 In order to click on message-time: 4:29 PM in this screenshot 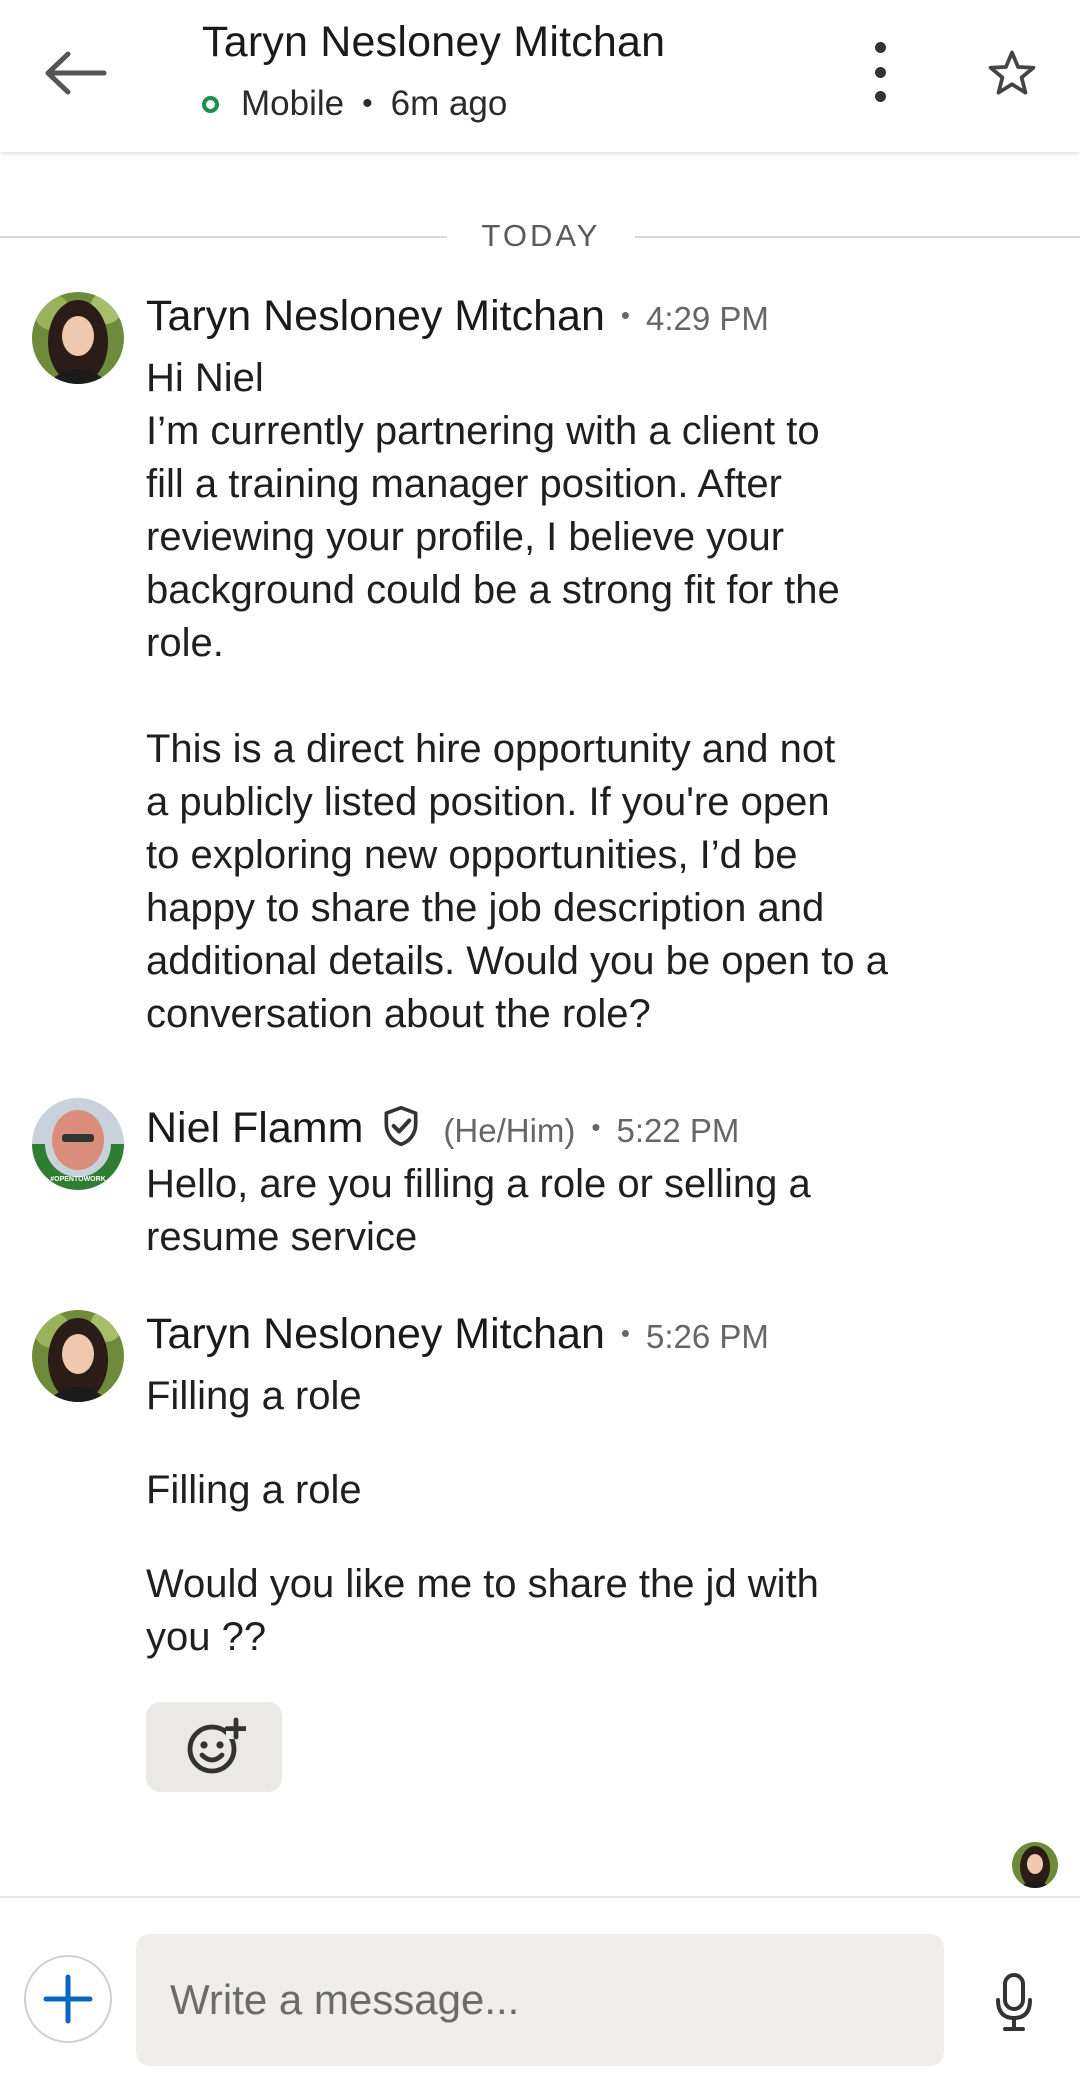, I will do `click(707, 318)`.